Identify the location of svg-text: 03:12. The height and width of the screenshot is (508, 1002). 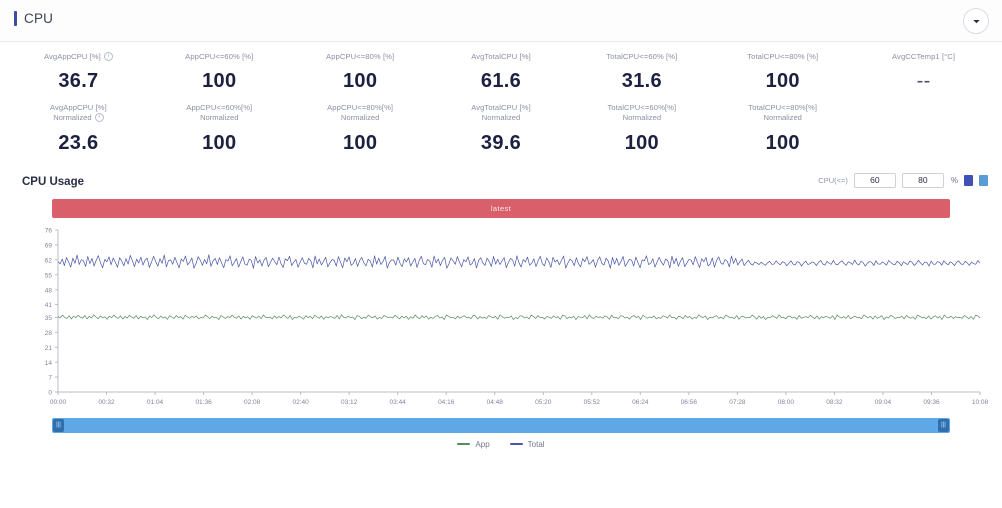
(349, 402).